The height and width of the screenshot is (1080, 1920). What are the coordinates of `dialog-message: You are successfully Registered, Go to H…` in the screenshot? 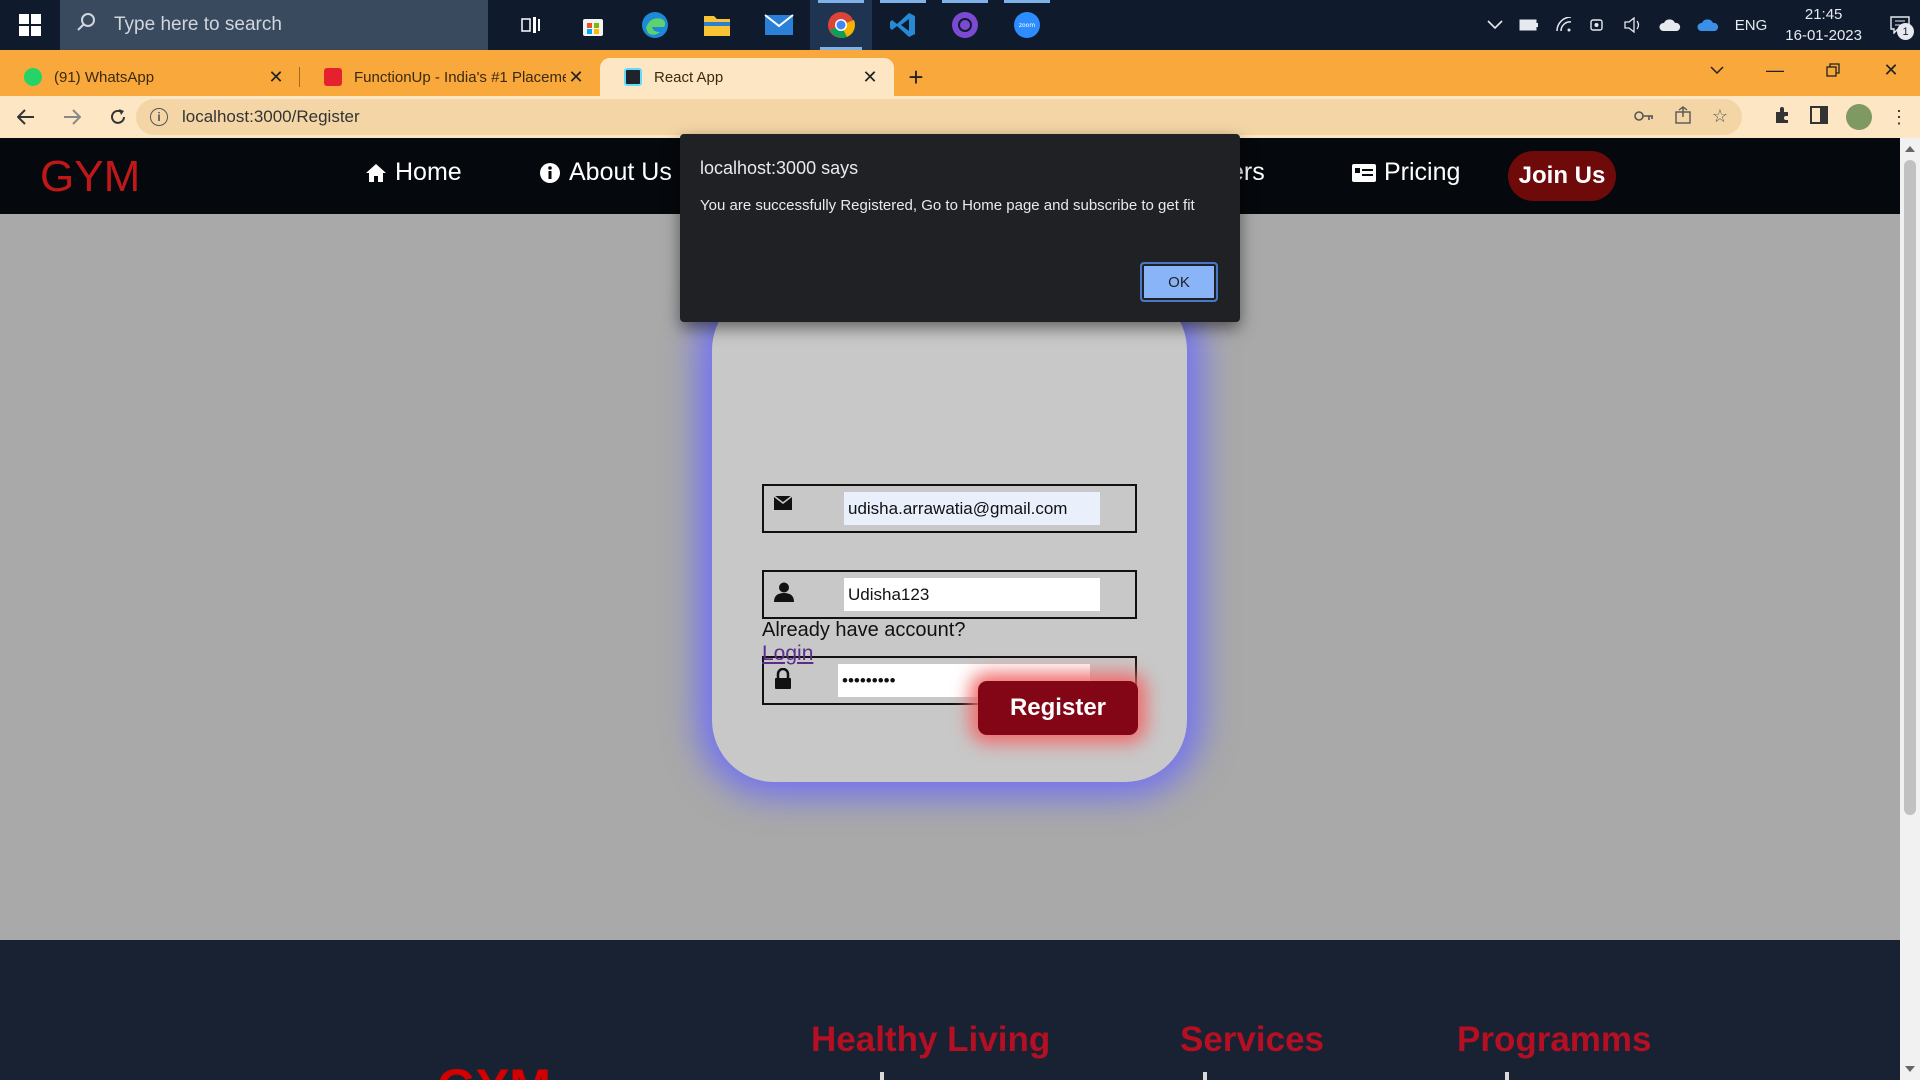 It's located at (947, 205).